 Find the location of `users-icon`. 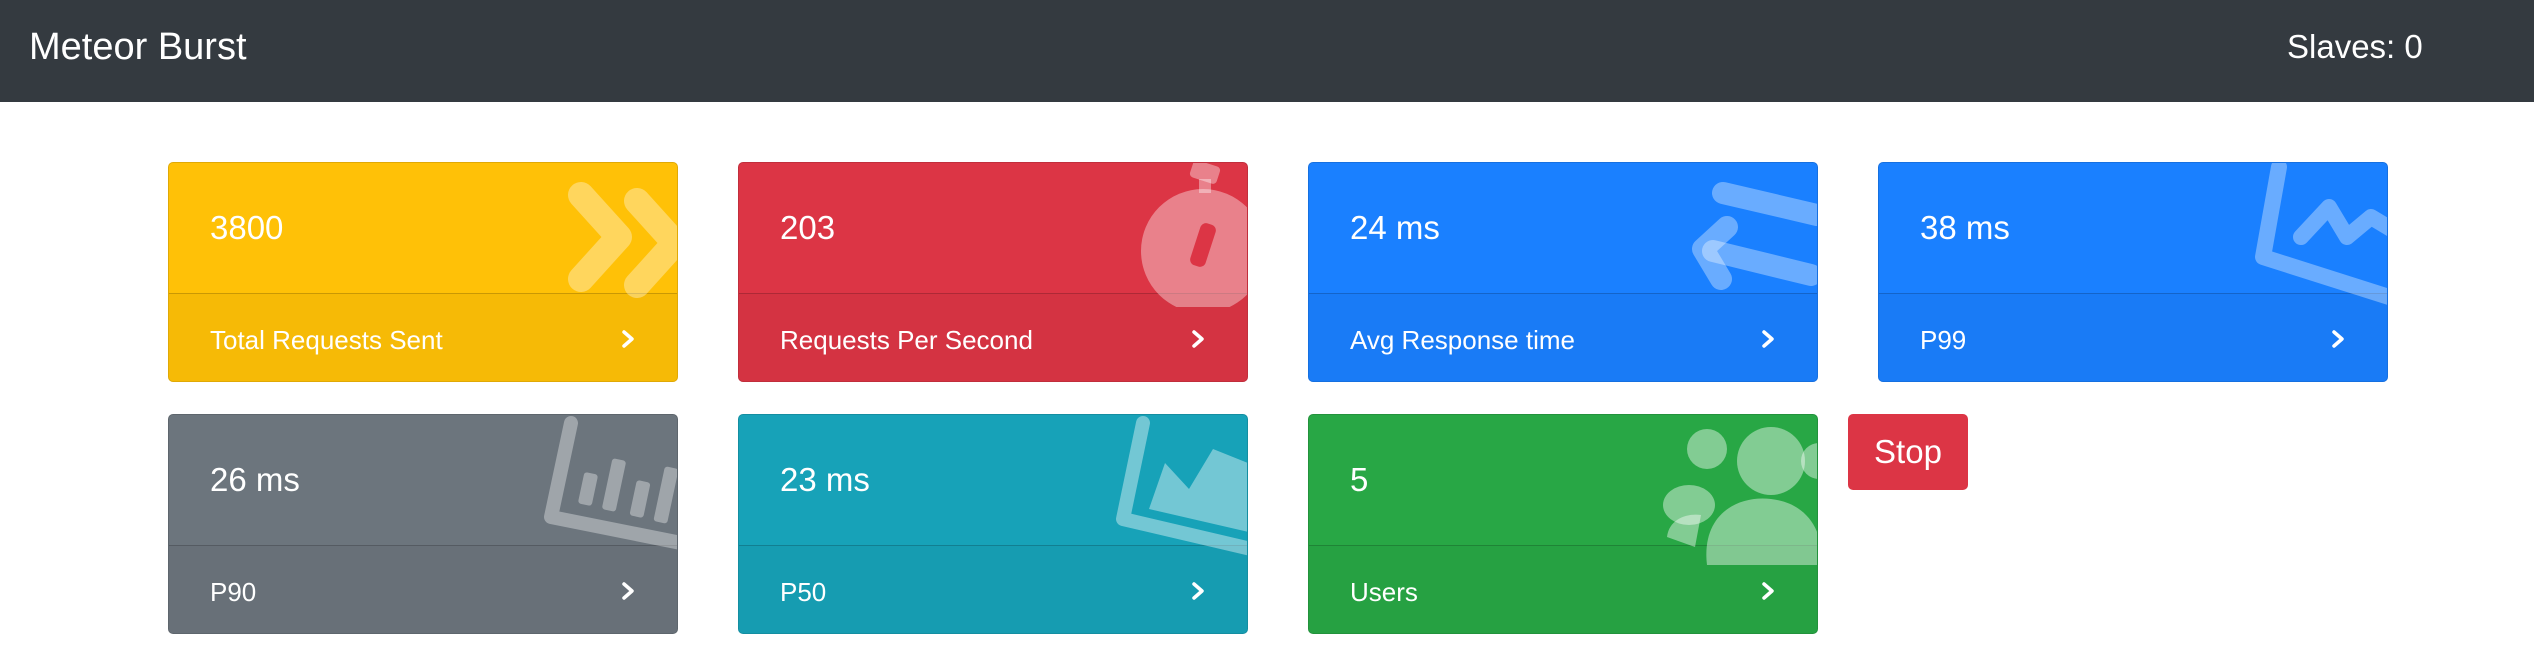

users-icon is located at coordinates (1740, 496).